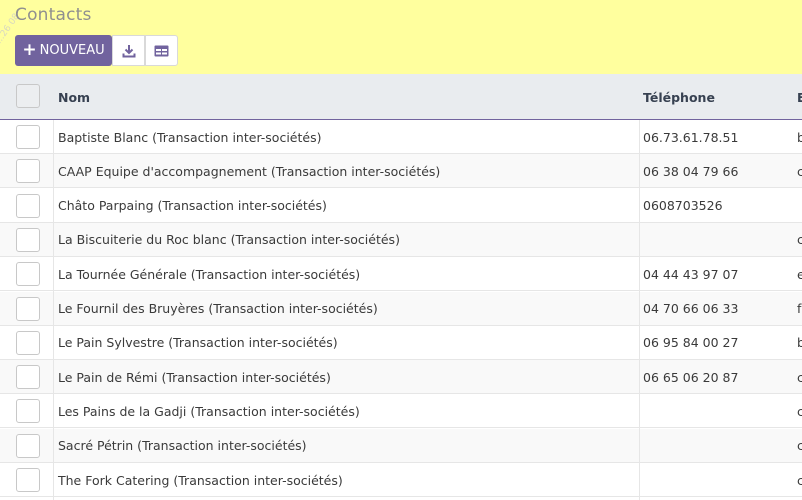 The height and width of the screenshot is (500, 802). I want to click on page-title: Contacts, so click(53, 15).